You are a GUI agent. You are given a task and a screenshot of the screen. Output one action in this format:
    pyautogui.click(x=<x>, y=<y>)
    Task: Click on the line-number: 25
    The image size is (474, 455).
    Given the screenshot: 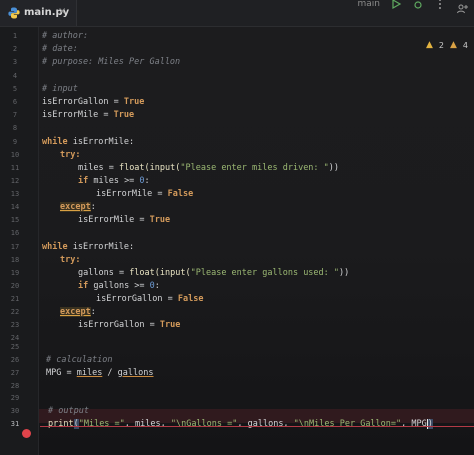 What is the action you would take?
    pyautogui.click(x=15, y=347)
    